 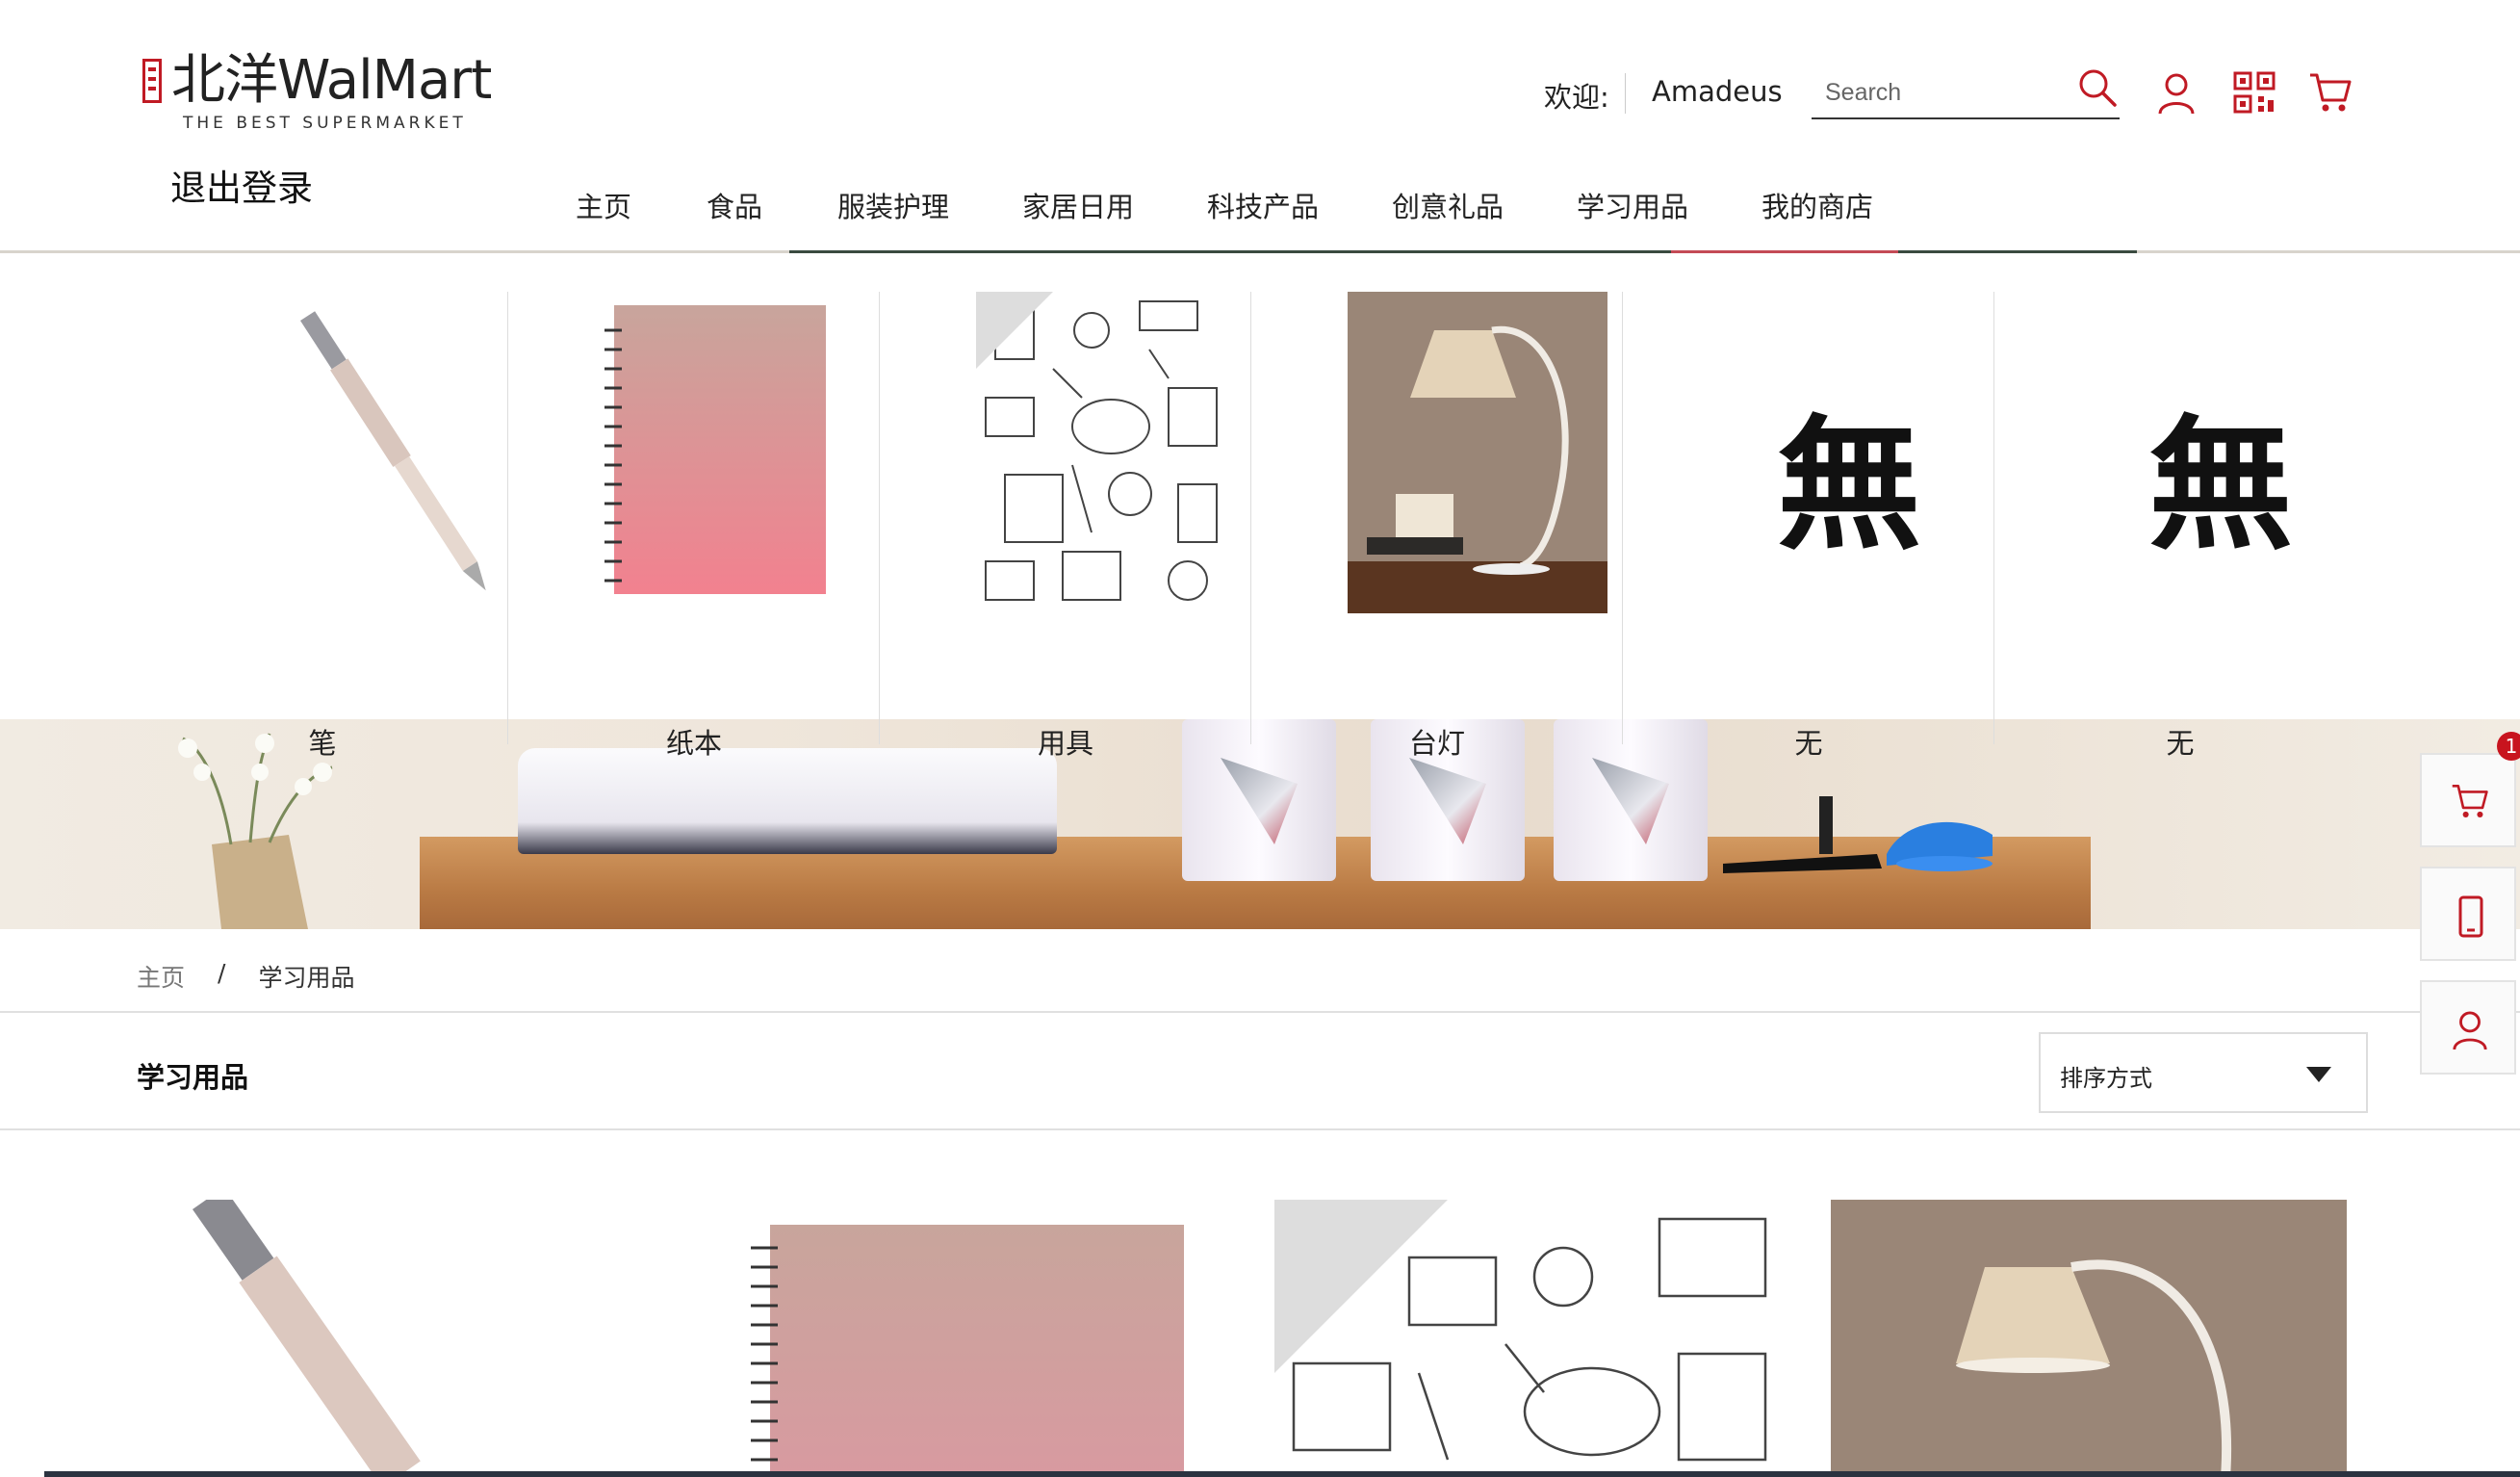 What do you see at coordinates (1065, 743) in the screenshot?
I see `category-label: 用具` at bounding box center [1065, 743].